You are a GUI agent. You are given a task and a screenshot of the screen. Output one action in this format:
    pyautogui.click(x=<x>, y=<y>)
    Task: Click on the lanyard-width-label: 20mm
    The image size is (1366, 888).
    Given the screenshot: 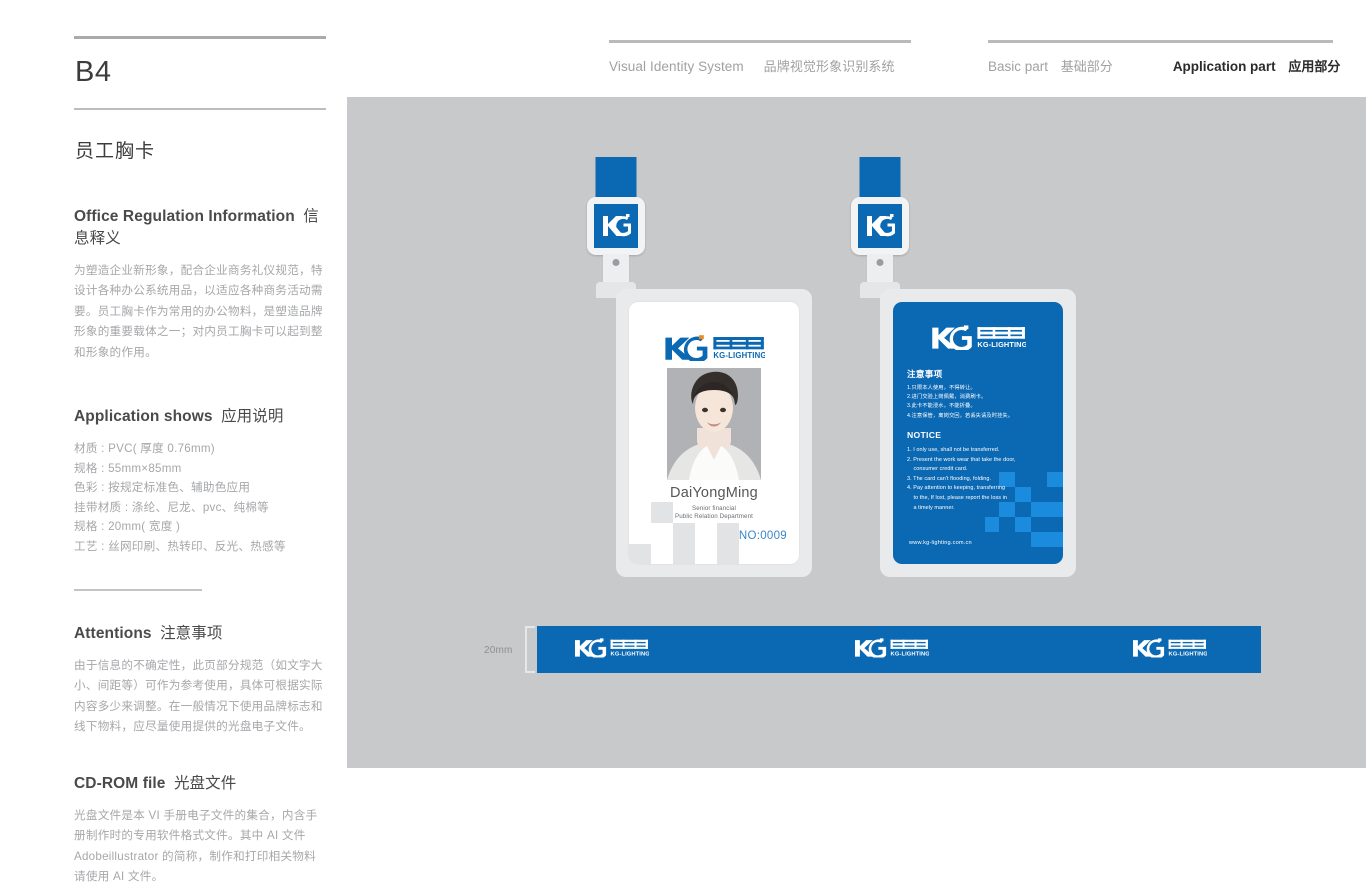 What is the action you would take?
    pyautogui.click(x=498, y=650)
    